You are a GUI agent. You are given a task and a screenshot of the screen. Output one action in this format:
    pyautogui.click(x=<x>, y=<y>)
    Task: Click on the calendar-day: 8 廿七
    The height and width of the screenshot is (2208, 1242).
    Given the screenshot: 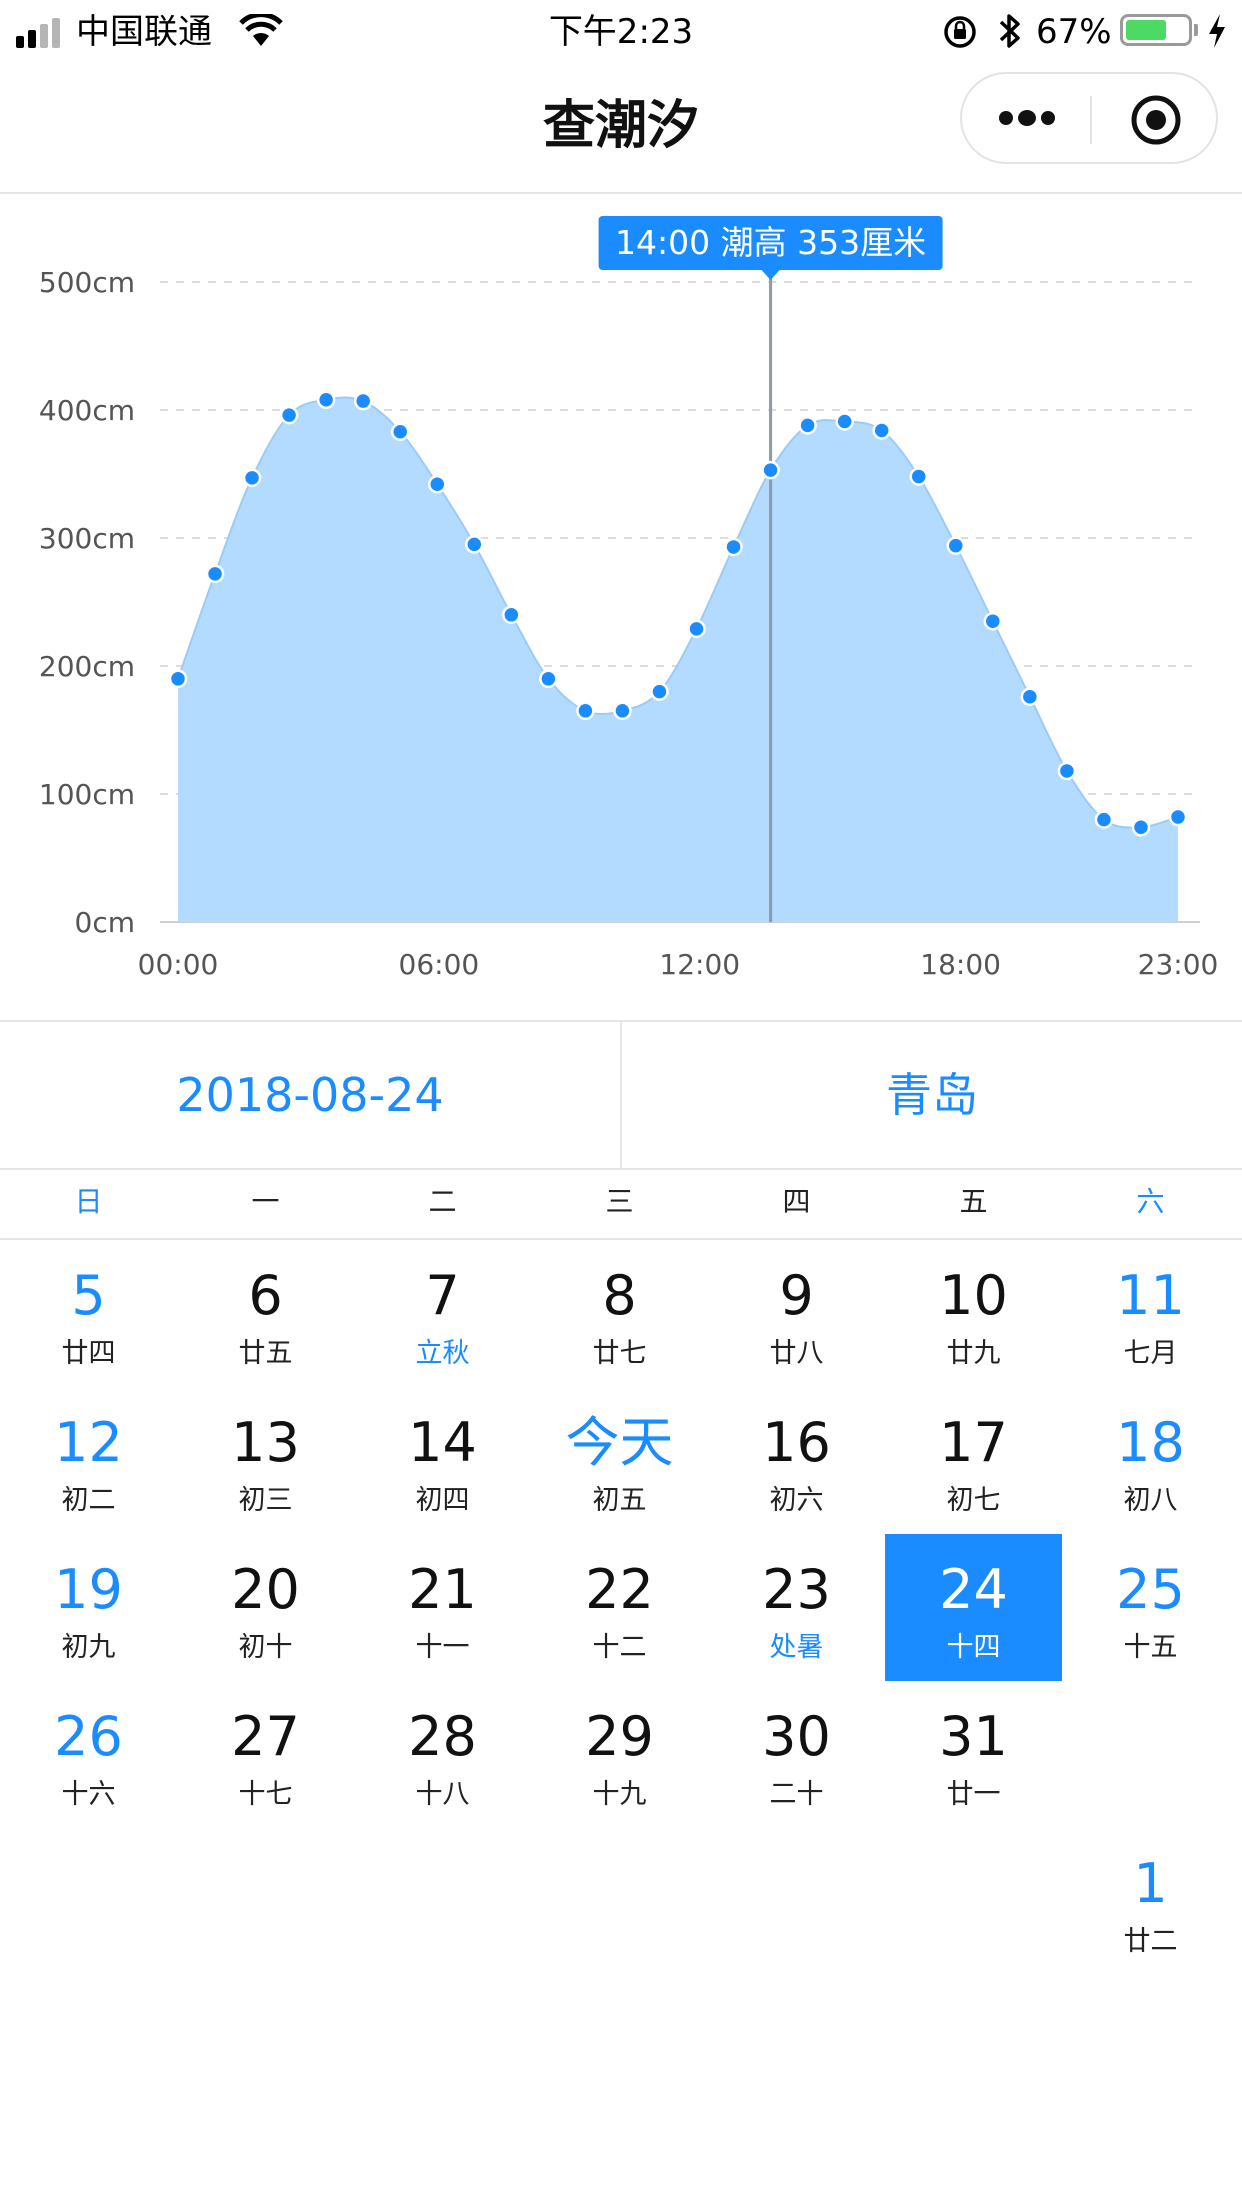 What is the action you would take?
    pyautogui.click(x=619, y=1313)
    